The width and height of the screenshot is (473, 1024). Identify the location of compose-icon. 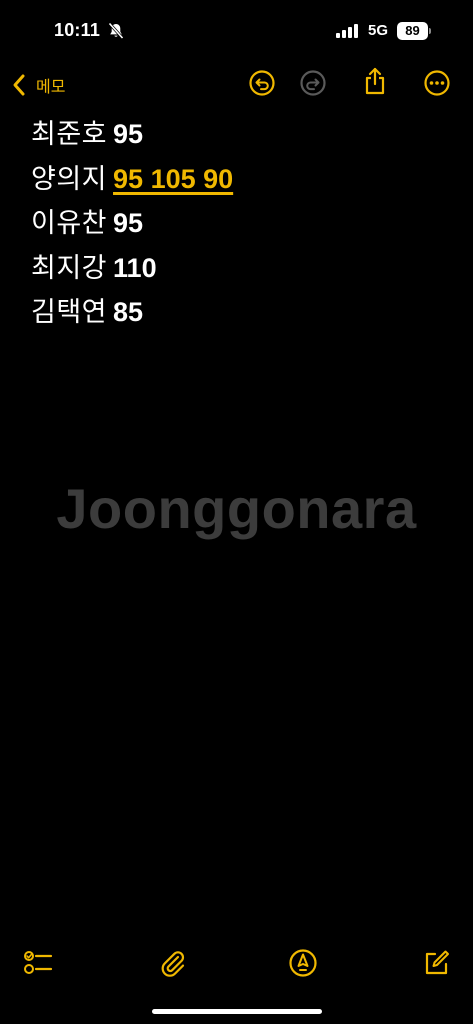
(436, 963).